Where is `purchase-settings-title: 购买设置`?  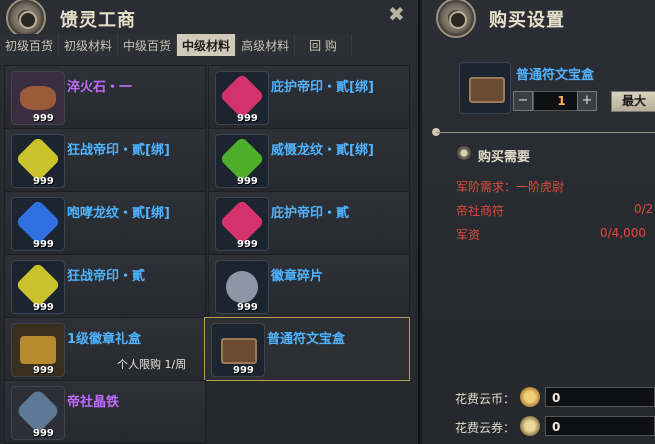 purchase-settings-title: 购买设置 is located at coordinates (527, 20).